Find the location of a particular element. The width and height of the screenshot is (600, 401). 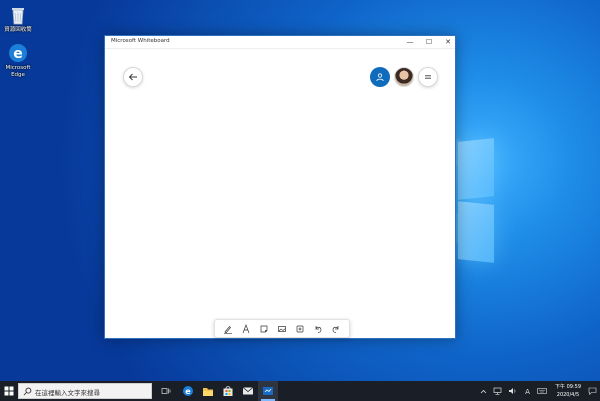

tray-input-mode is located at coordinates (542, 391).